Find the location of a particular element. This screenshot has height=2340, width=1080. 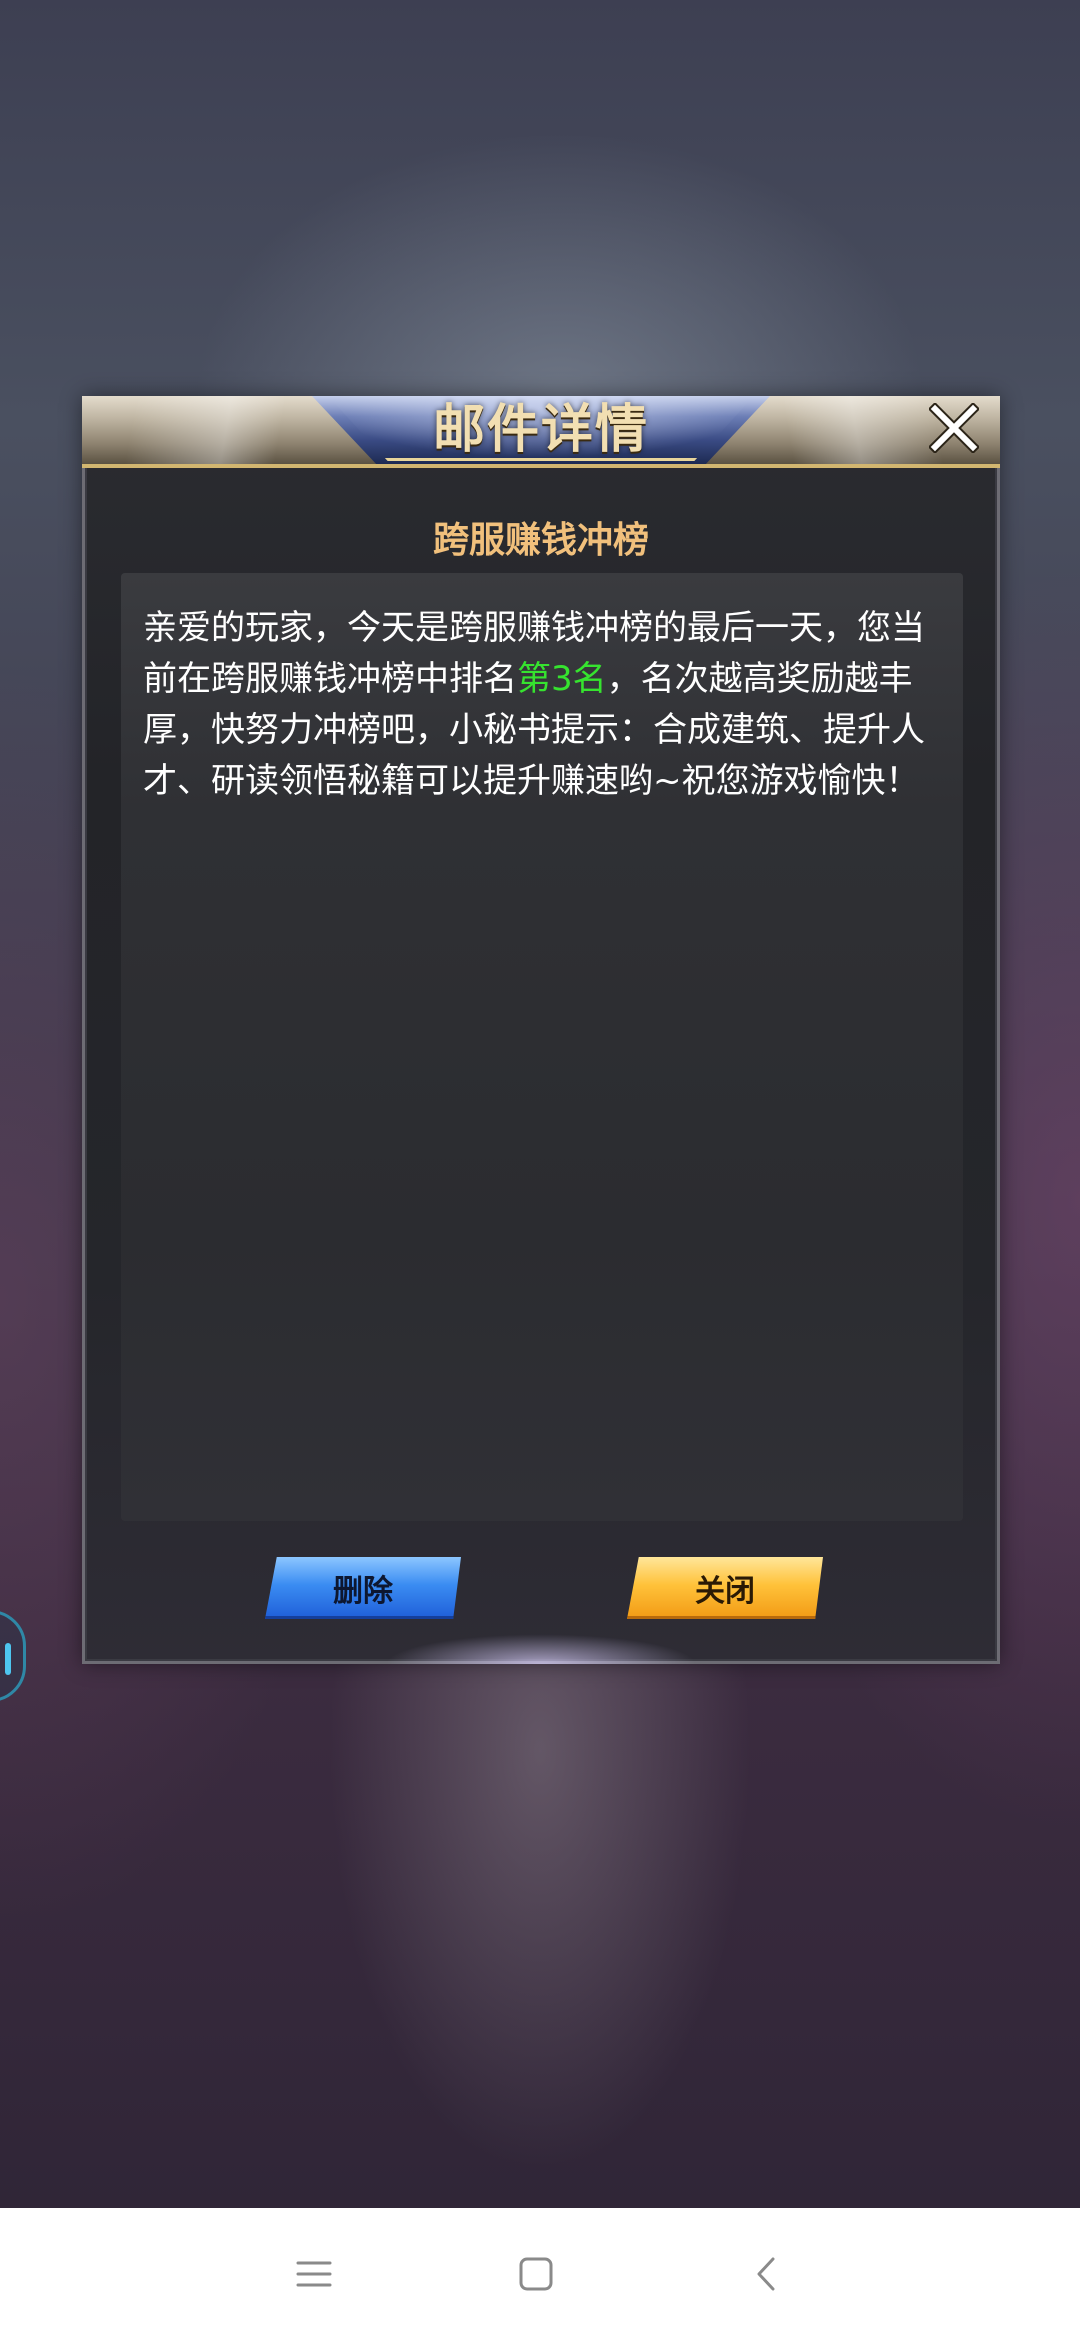

handle-bar is located at coordinates (8, 1659).